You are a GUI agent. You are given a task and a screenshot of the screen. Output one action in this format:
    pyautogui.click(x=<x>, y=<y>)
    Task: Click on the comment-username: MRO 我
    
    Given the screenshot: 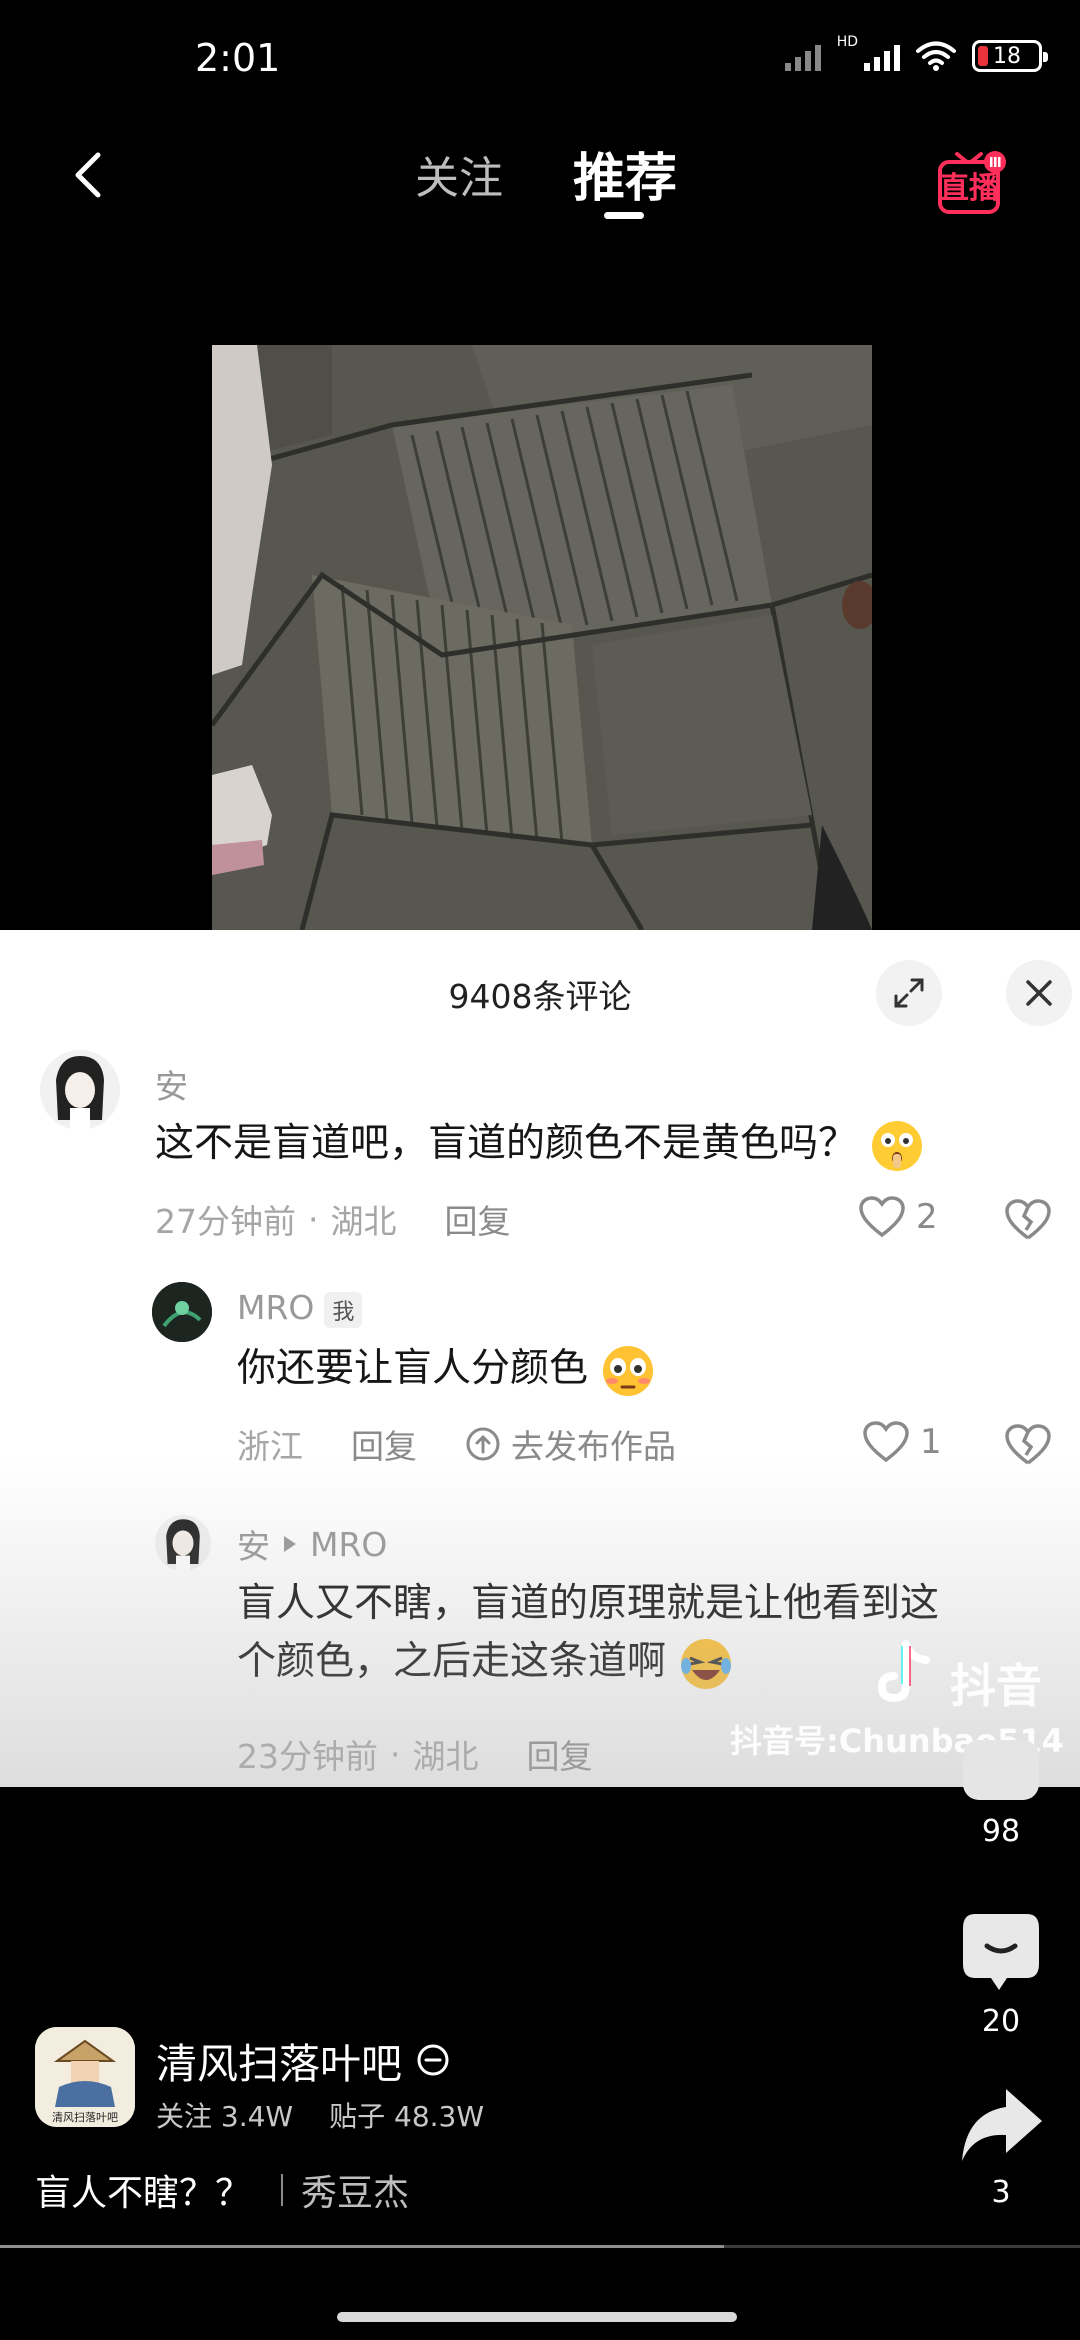 What is the action you would take?
    pyautogui.click(x=300, y=1308)
    